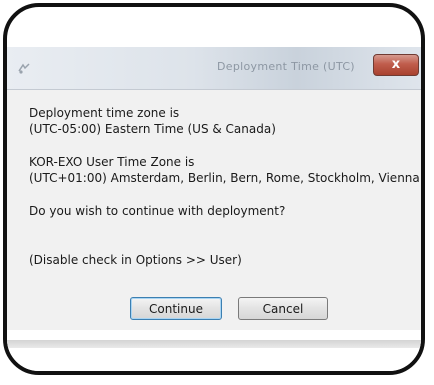  I want to click on continue-question: Do you wish to continue with deployment?, so click(157, 211).